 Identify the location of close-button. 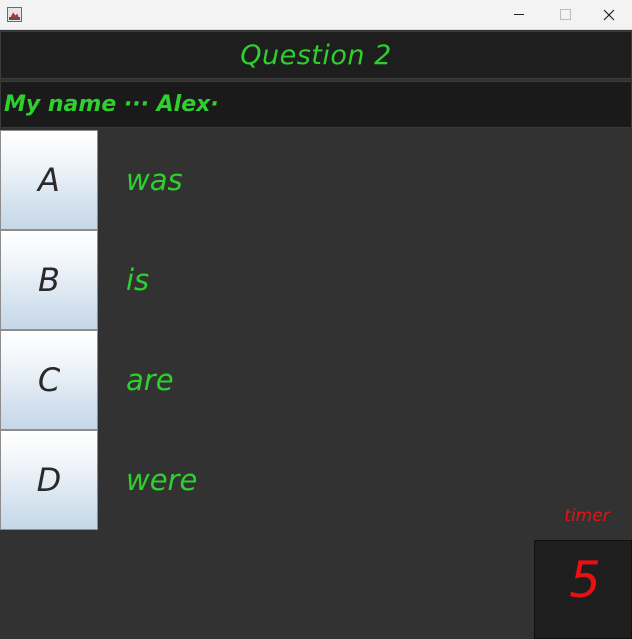
(609, 14).